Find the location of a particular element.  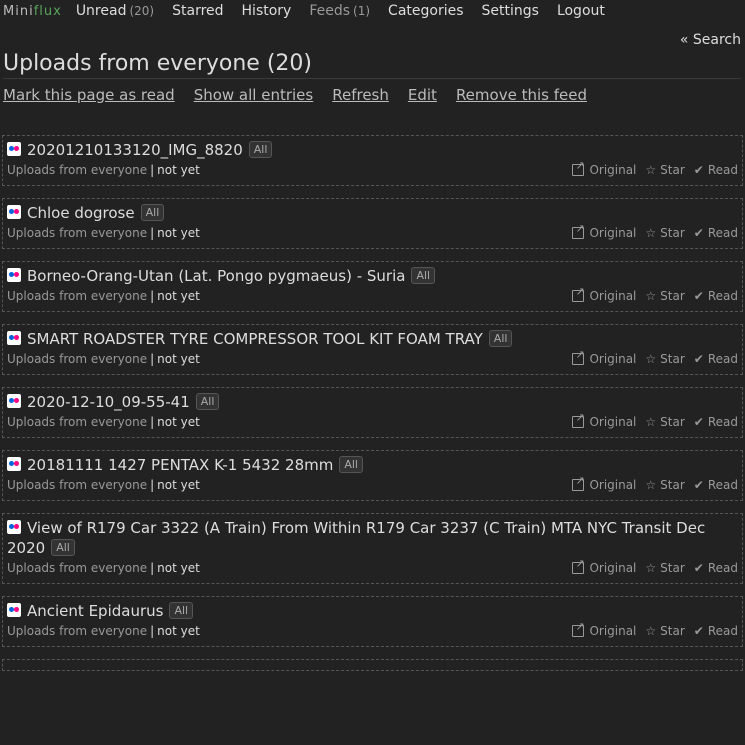

logo-text-flux: flux is located at coordinates (47, 11).